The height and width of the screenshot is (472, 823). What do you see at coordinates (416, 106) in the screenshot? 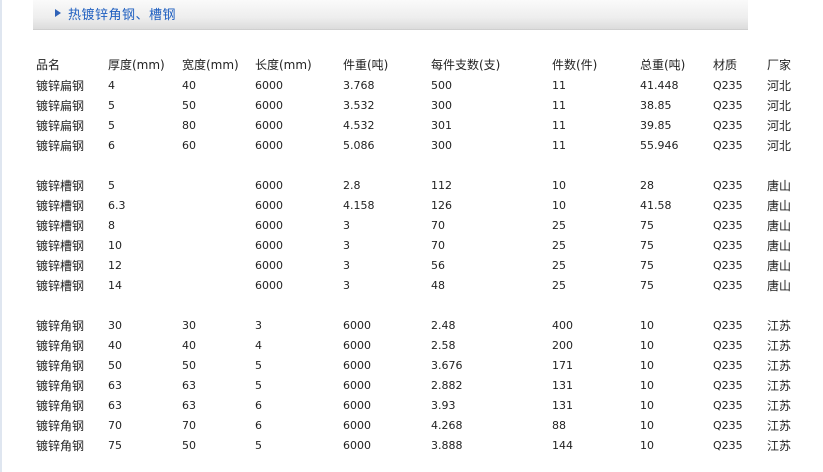
I see `table-row: 镀锌扁钢 5 50 6000 3.532 300 11 38.85 Q235 河北` at bounding box center [416, 106].